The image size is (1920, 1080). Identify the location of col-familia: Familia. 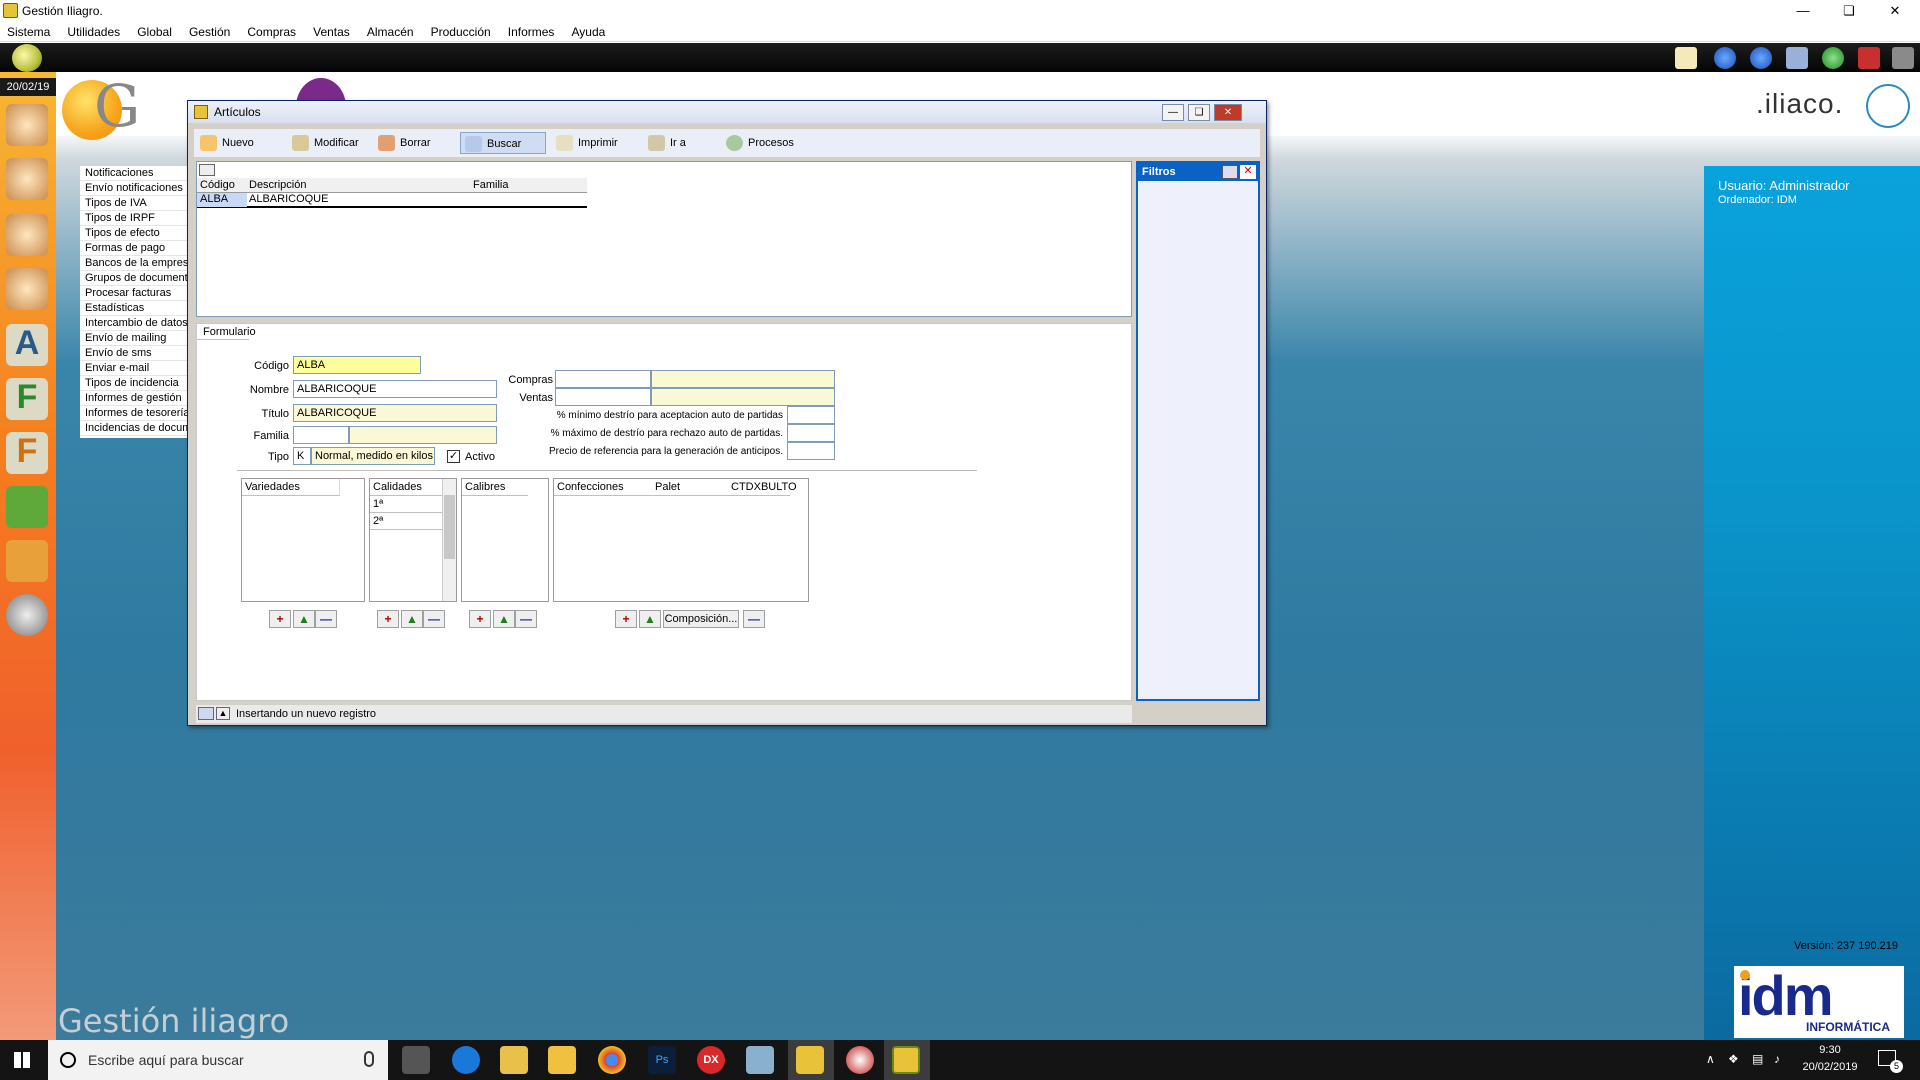
(490, 185).